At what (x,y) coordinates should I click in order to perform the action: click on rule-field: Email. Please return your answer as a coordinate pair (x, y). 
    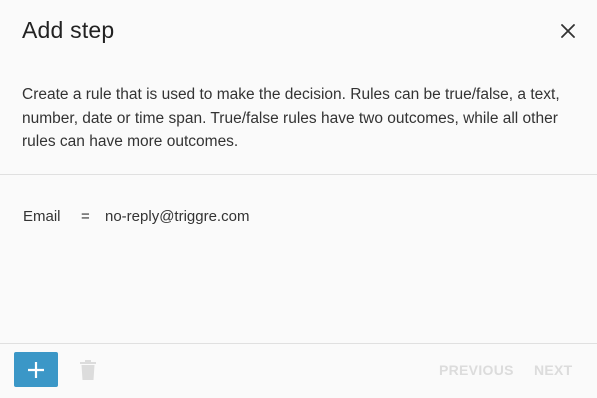
    Looking at the image, I should click on (42, 216).